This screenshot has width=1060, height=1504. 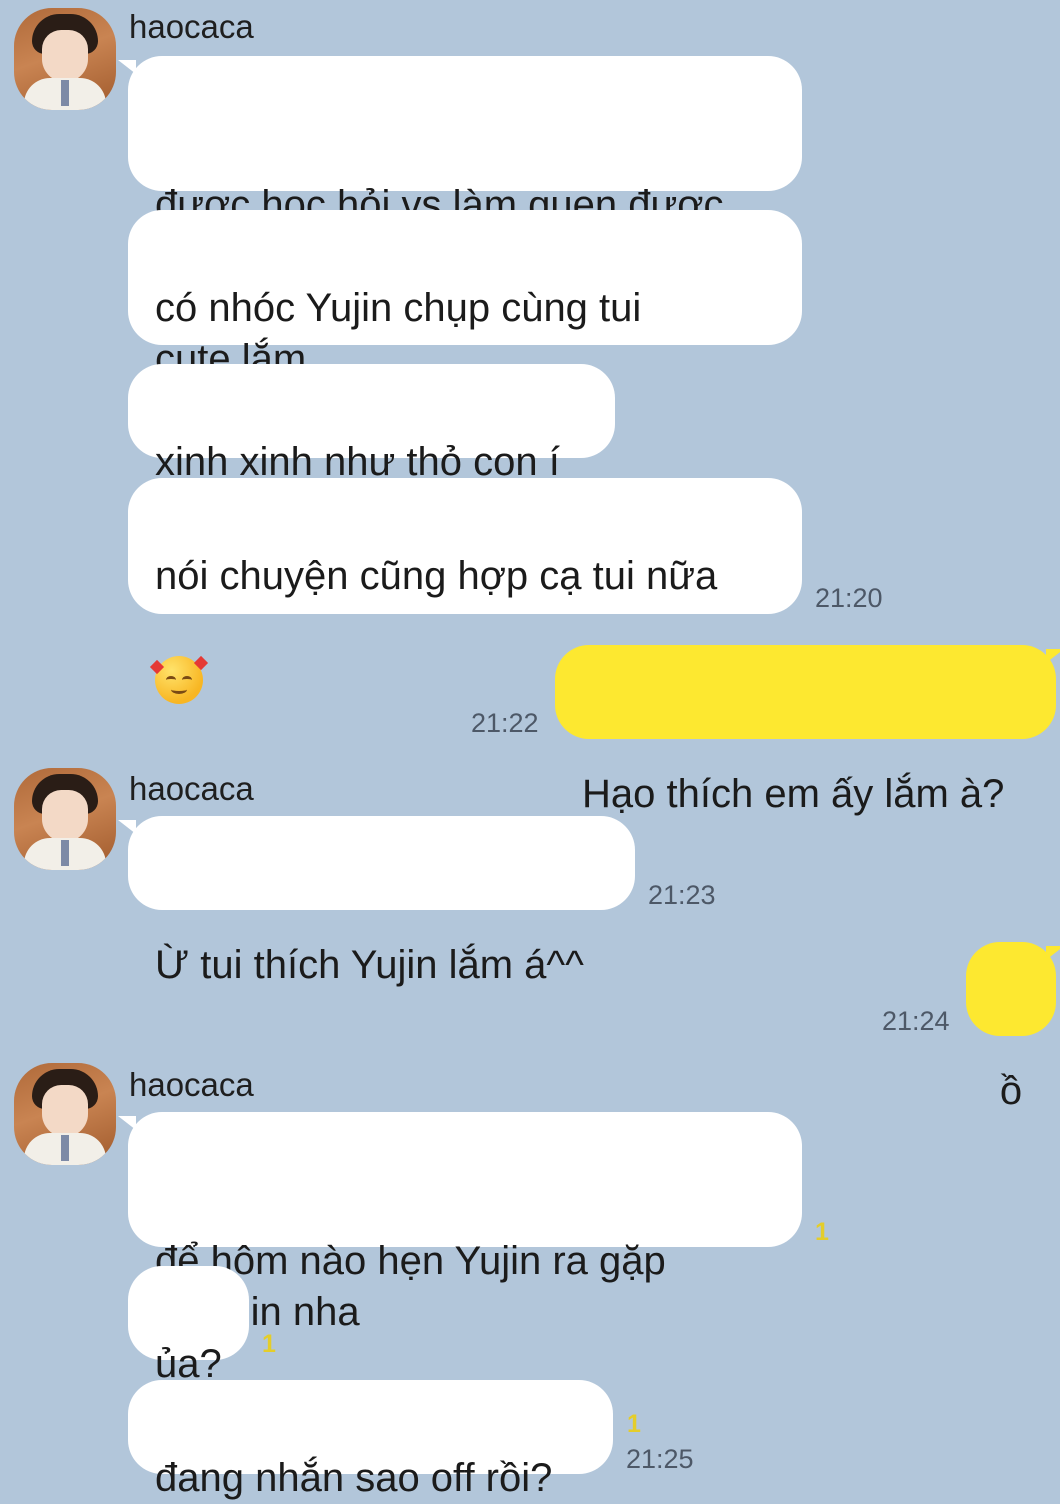 What do you see at coordinates (505, 723) in the screenshot?
I see `message-timestamp: 21:22` at bounding box center [505, 723].